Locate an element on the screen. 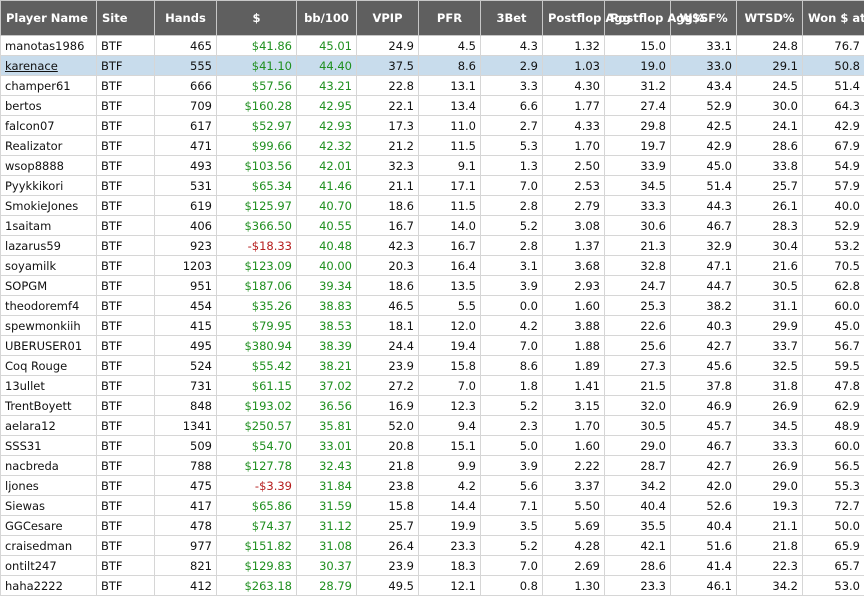 This screenshot has width=864, height=598. cell-3bet: 6.6 is located at coordinates (511, 105).